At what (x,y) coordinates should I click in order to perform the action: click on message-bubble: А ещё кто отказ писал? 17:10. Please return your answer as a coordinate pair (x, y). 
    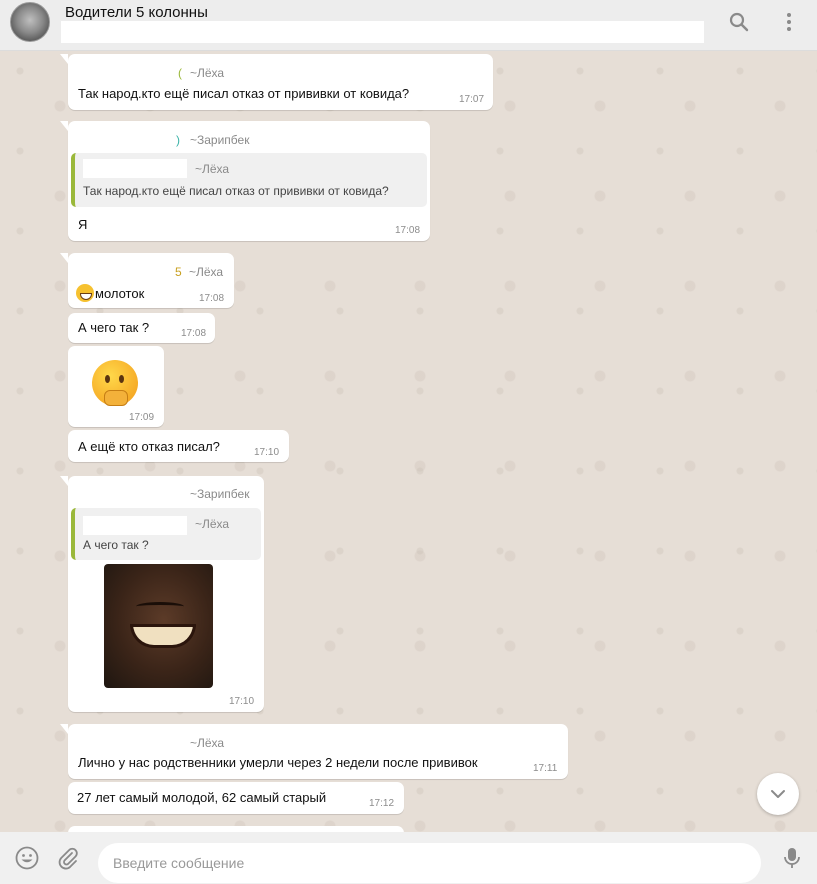
    Looking at the image, I should click on (178, 446).